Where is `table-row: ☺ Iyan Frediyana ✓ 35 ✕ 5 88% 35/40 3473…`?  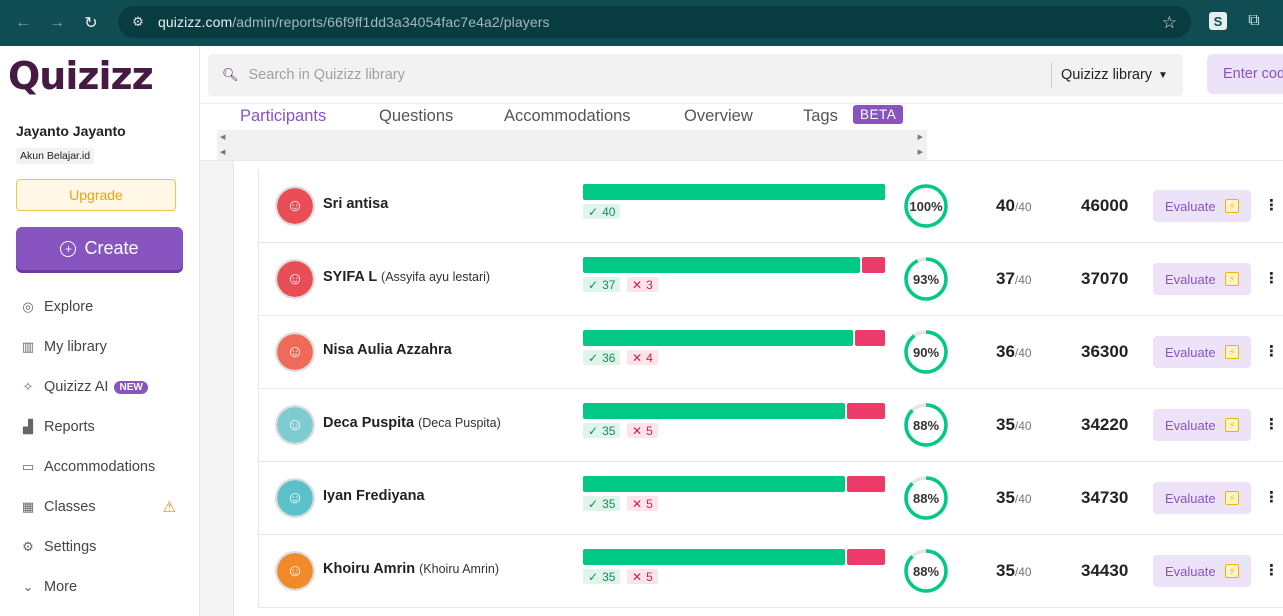
table-row: ☺ Iyan Frediyana ✓ 35 ✕ 5 88% 35/40 3473… is located at coordinates (770, 498).